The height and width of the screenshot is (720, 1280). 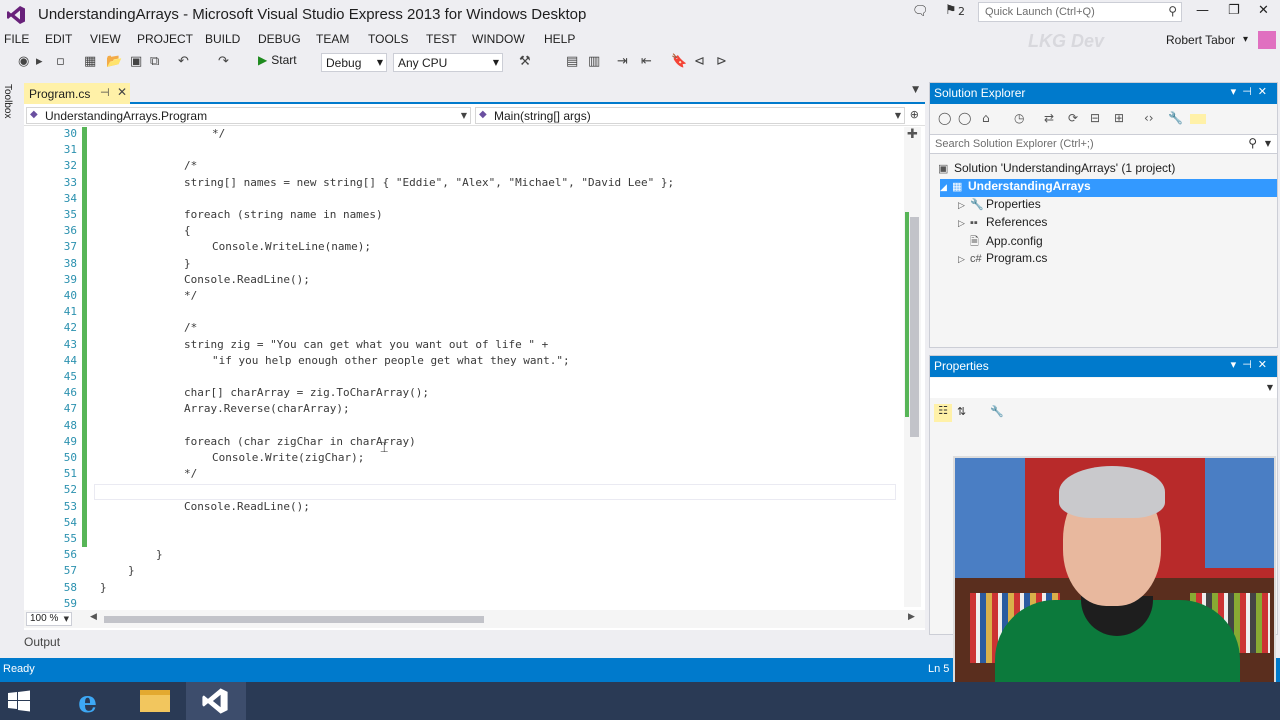 I want to click on object-select: ▼, so click(x=1103, y=388).